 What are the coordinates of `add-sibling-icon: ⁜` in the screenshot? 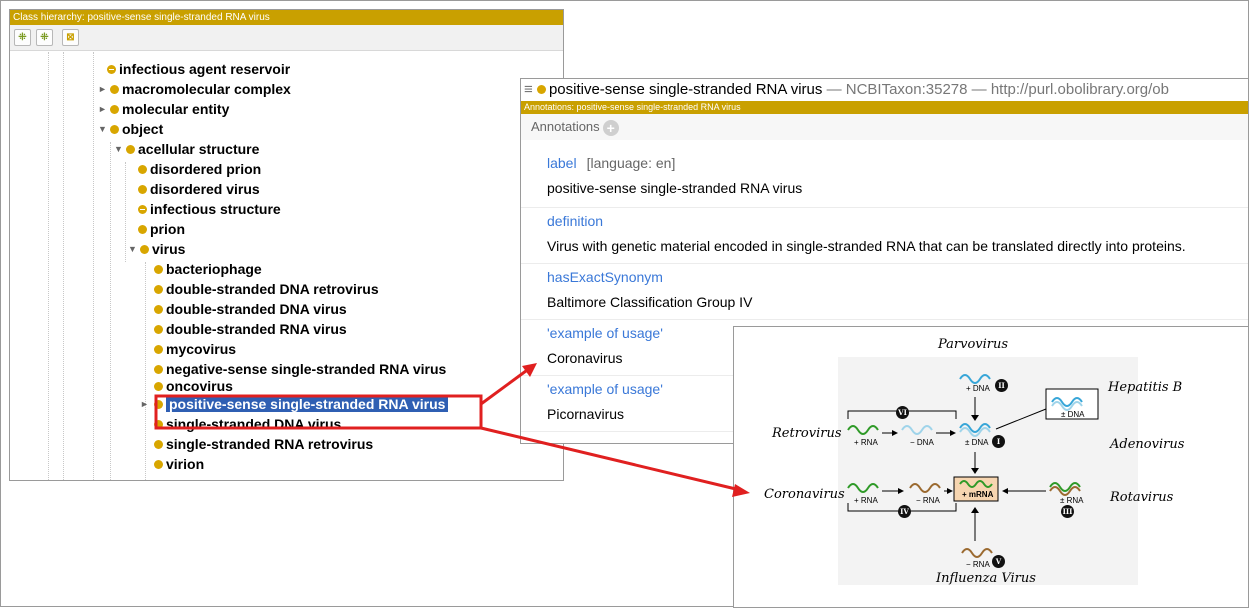 It's located at (44, 37).